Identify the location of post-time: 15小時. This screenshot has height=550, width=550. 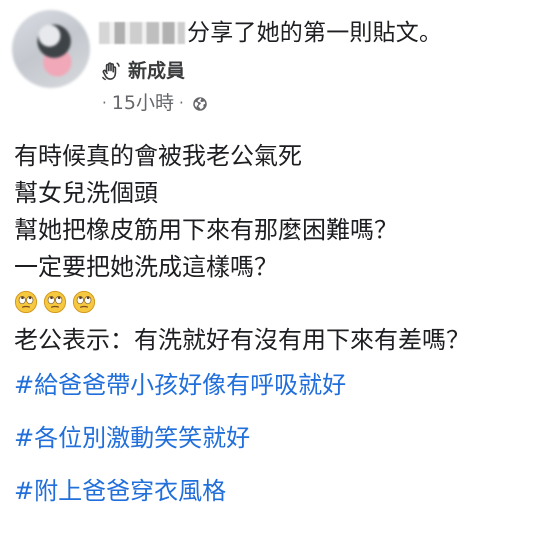
(143, 103).